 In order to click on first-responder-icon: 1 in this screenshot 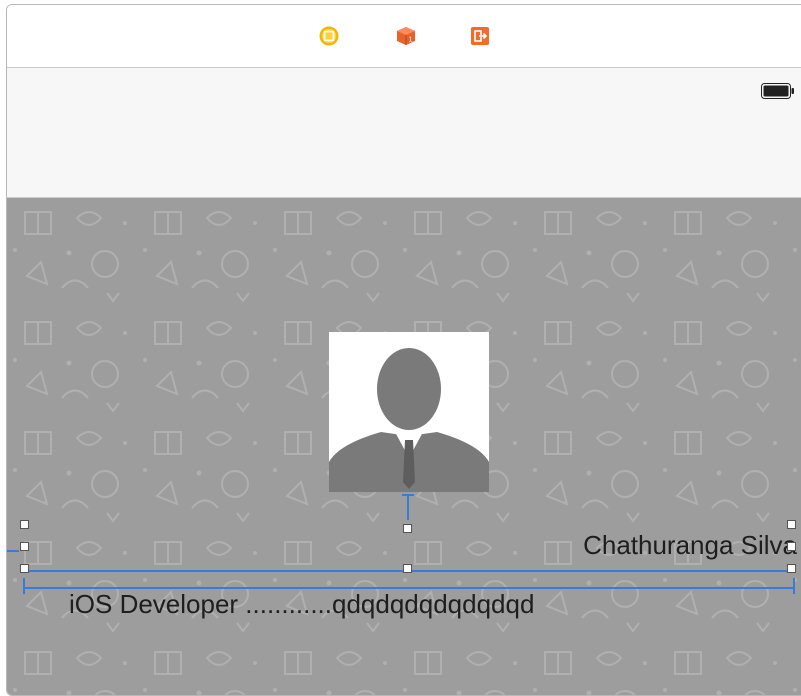, I will do `click(406, 36)`.